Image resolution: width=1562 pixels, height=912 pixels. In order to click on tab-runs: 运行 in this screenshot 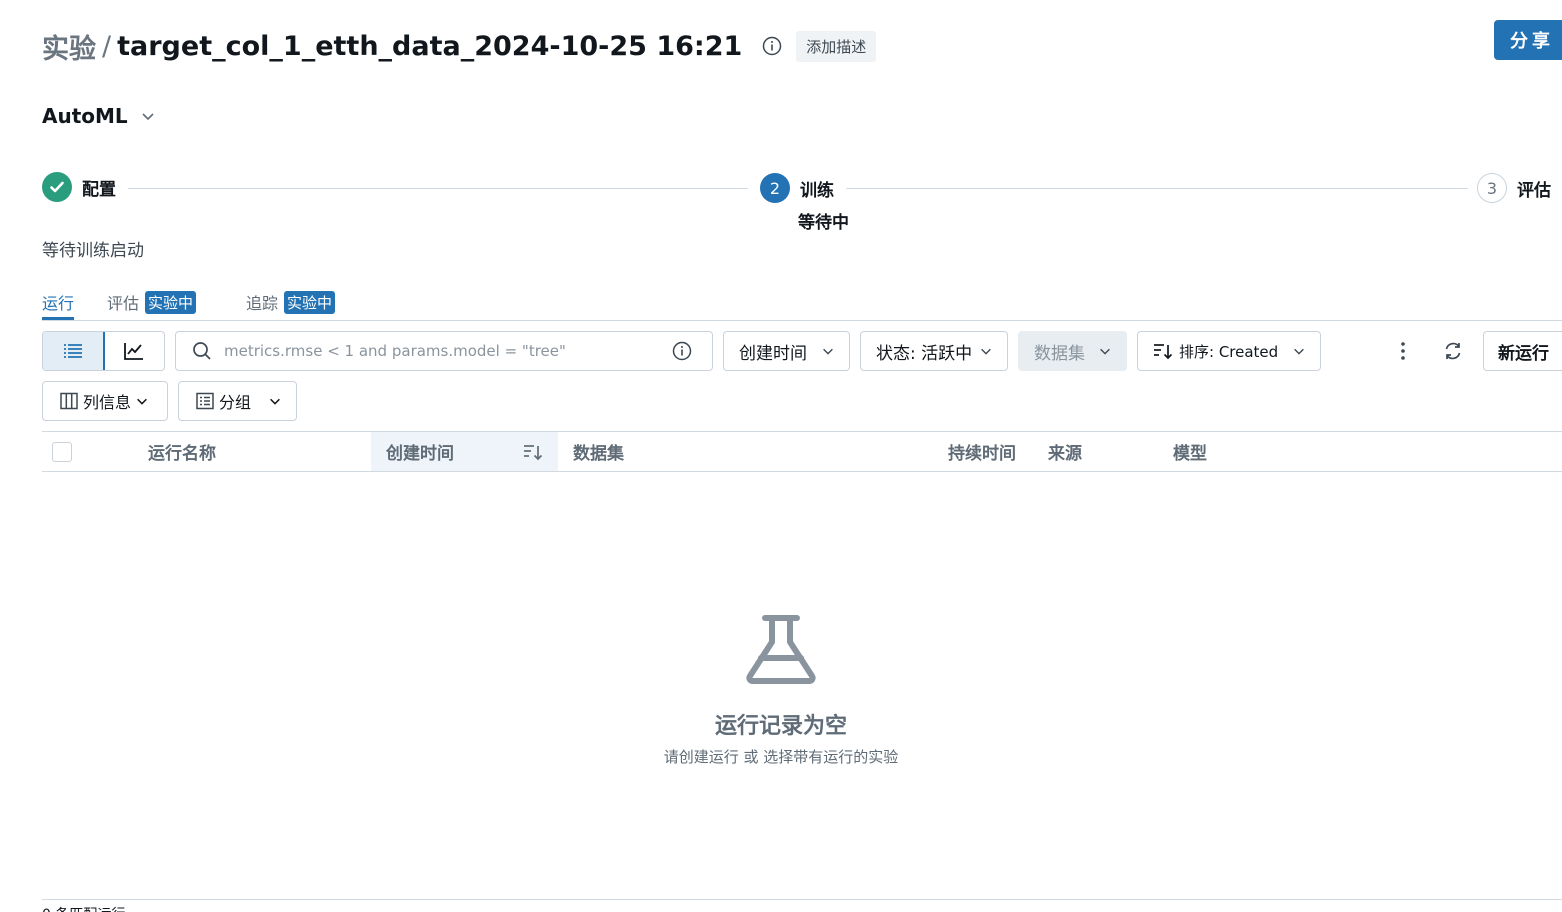, I will do `click(58, 305)`.